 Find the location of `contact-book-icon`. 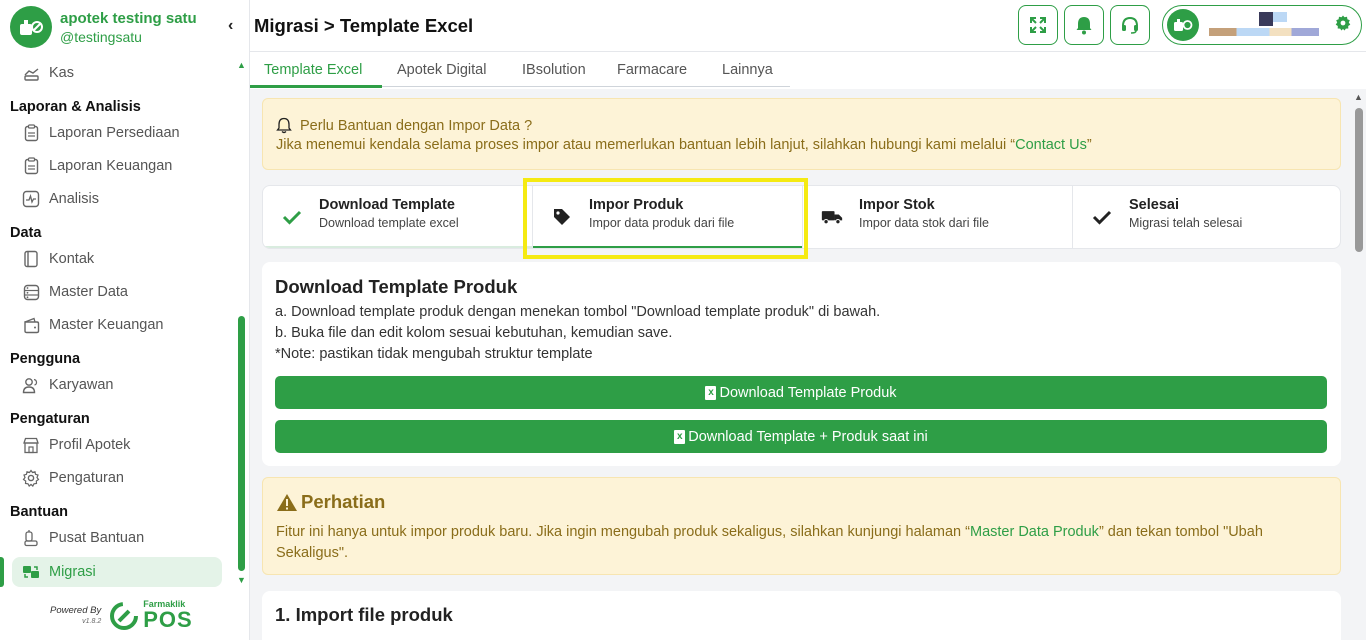

contact-book-icon is located at coordinates (31, 259).